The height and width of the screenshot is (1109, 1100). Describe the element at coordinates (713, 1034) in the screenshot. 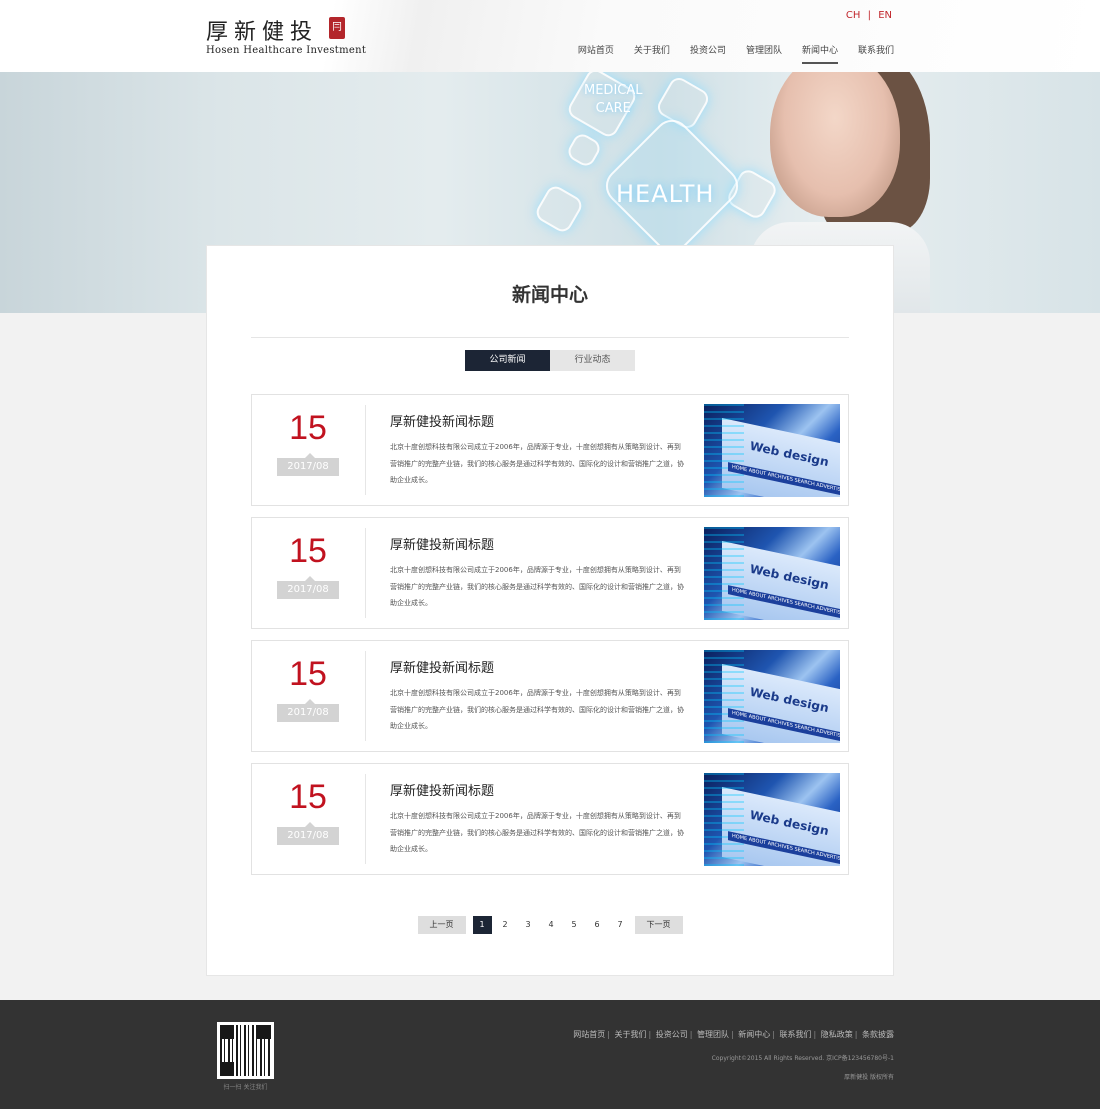

I see `footer-link-team: 管理团队` at that location.